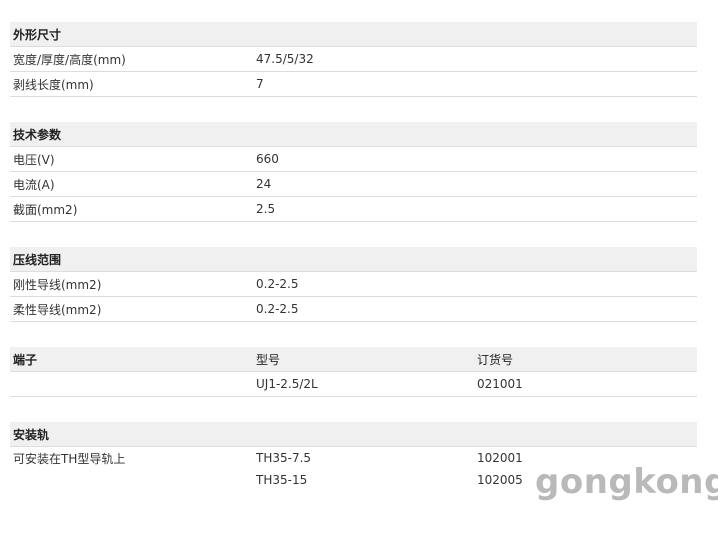 Image resolution: width=718 pixels, height=534 pixels. What do you see at coordinates (25, 359) in the screenshot?
I see `section-title: 端子` at bounding box center [25, 359].